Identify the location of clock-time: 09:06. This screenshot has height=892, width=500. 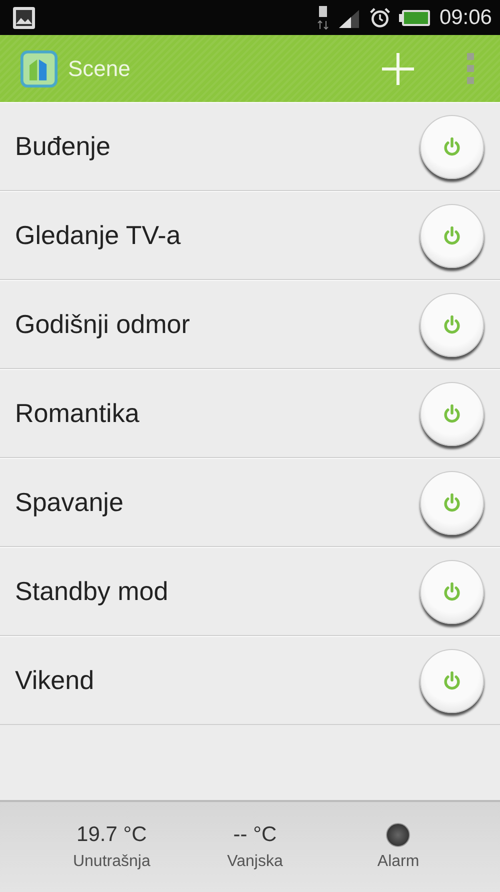
(465, 18).